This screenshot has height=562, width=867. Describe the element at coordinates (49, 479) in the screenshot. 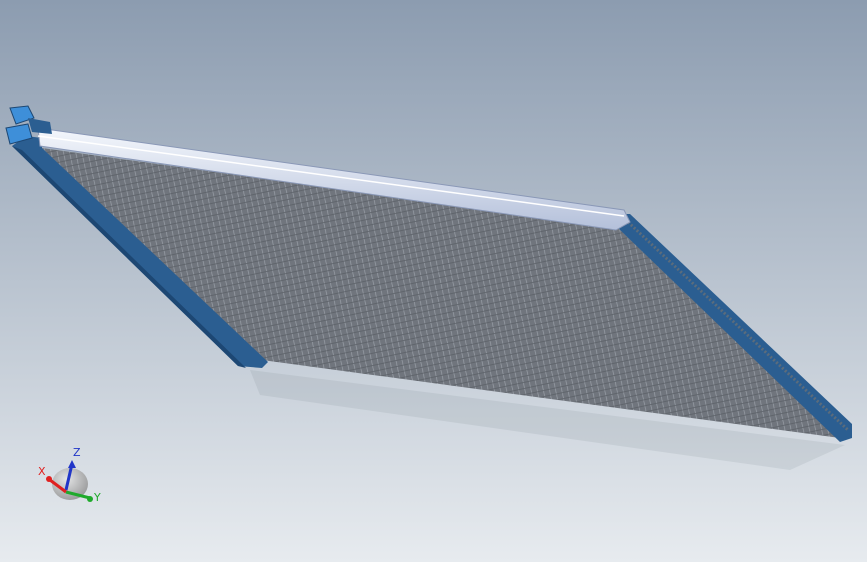

I see `x-axis-end-icon` at that location.